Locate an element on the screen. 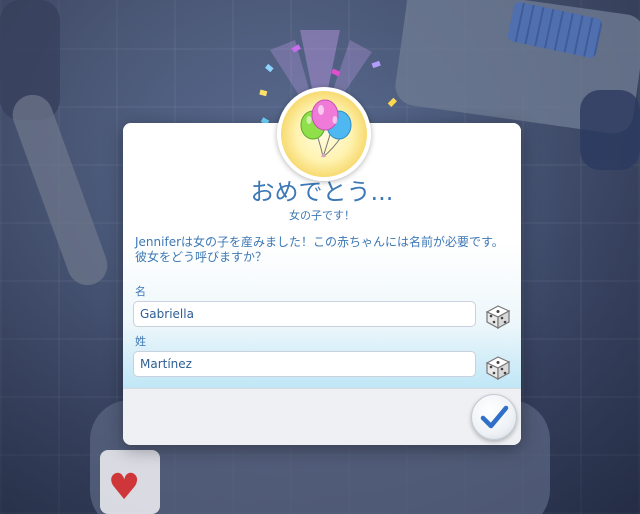 The height and width of the screenshot is (514, 640). celebration-badge is located at coordinates (324, 134).